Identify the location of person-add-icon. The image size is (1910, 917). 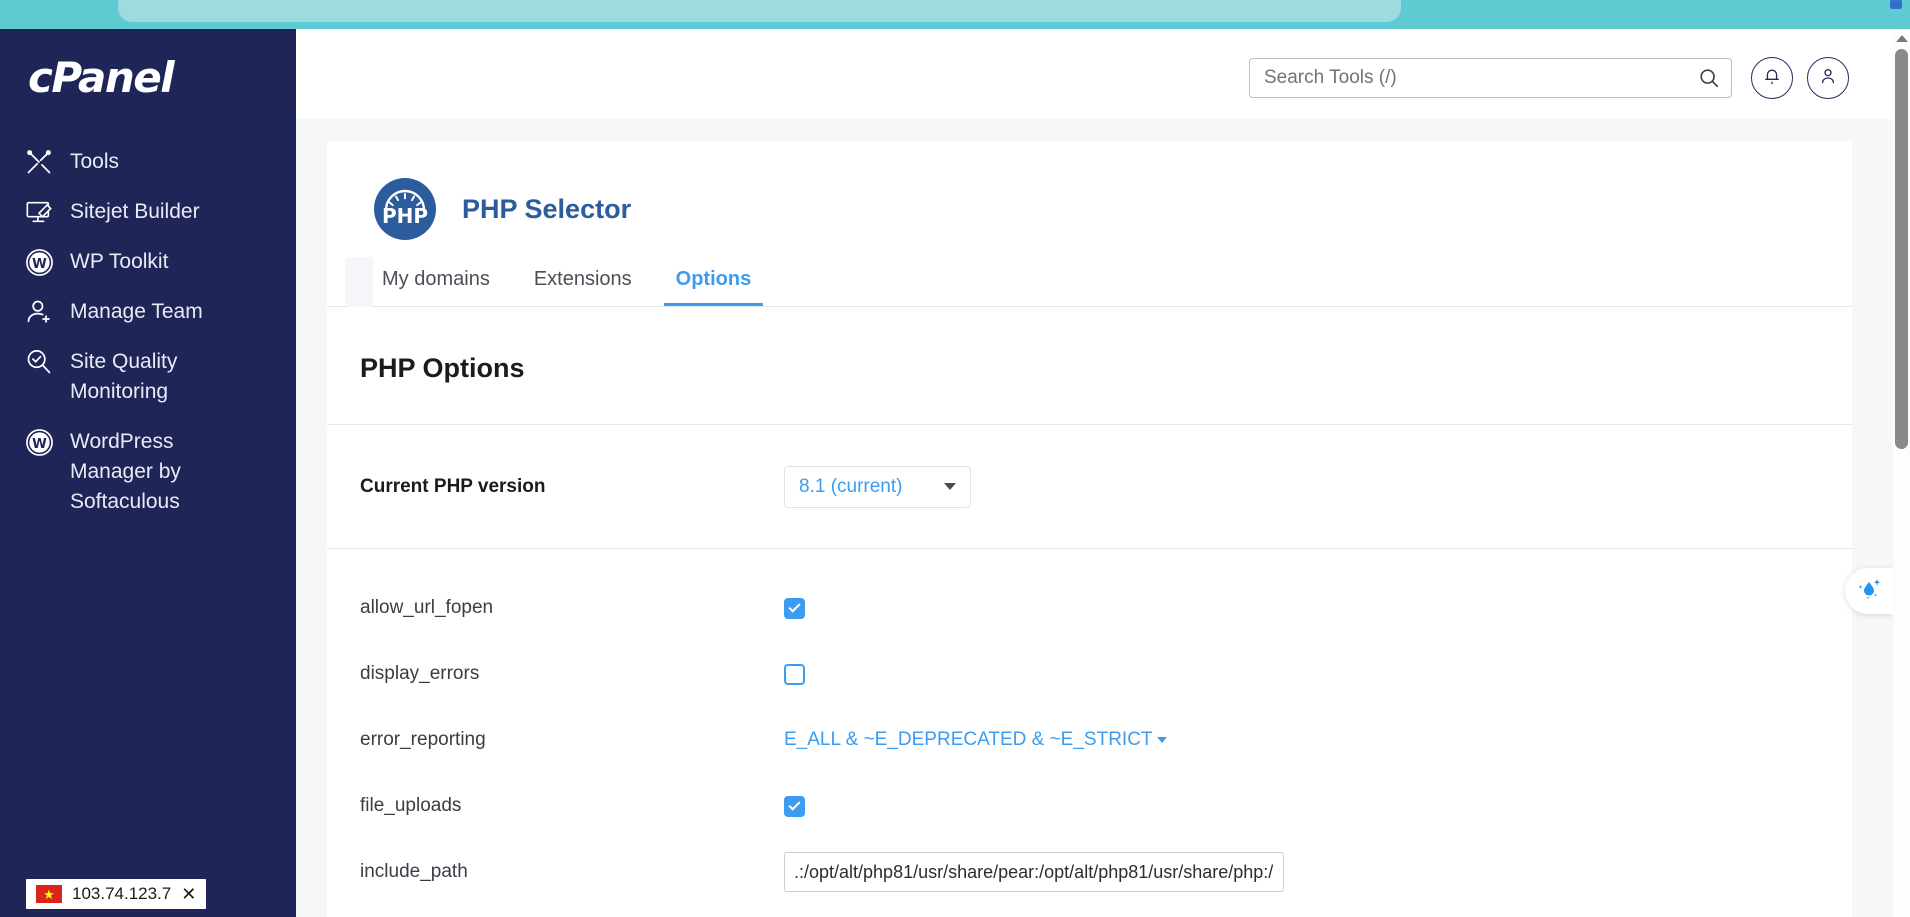
(39, 312).